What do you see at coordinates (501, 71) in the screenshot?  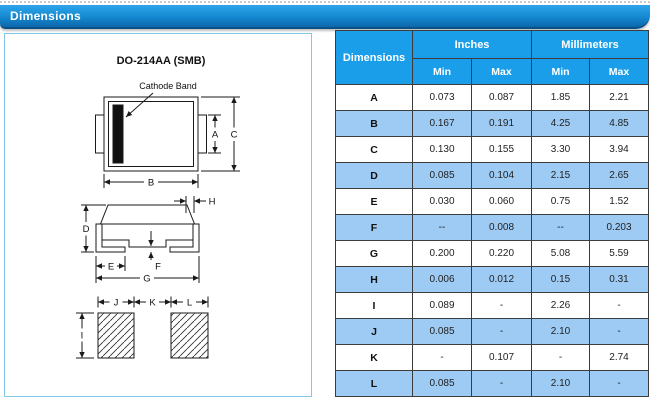 I see `col-header-inches-max: Max` at bounding box center [501, 71].